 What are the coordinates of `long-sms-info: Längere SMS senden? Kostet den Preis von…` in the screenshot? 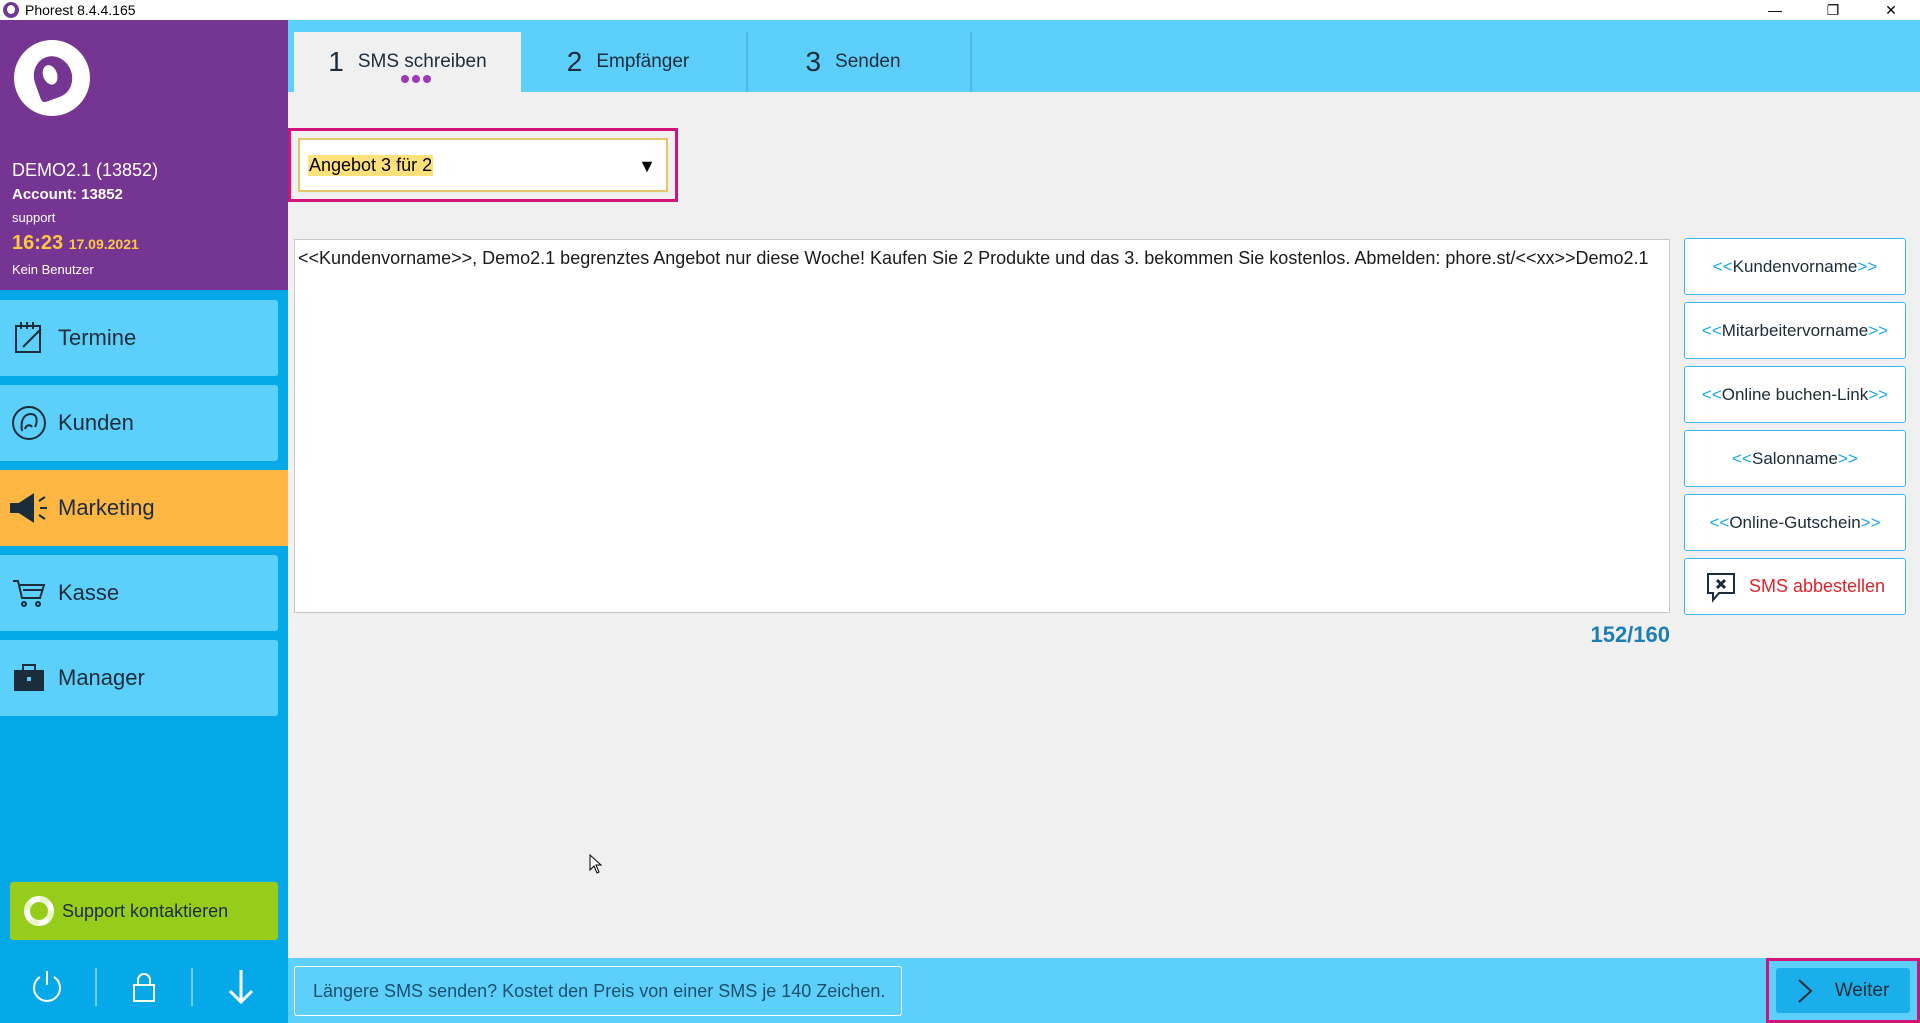 It's located at (598, 991).